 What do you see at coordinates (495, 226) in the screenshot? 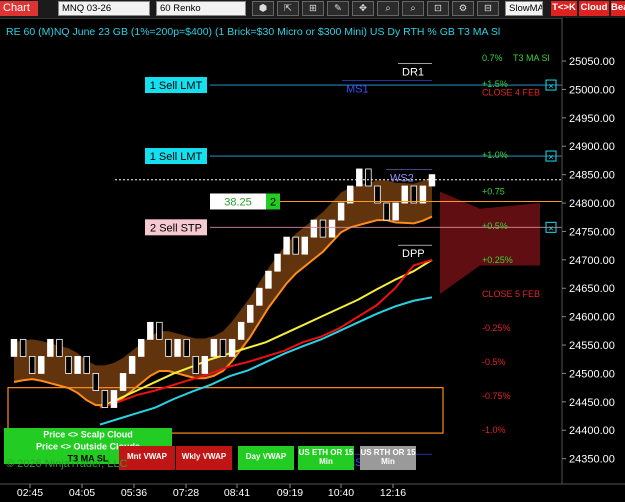
I see `percent-level-label: +0.5%` at bounding box center [495, 226].